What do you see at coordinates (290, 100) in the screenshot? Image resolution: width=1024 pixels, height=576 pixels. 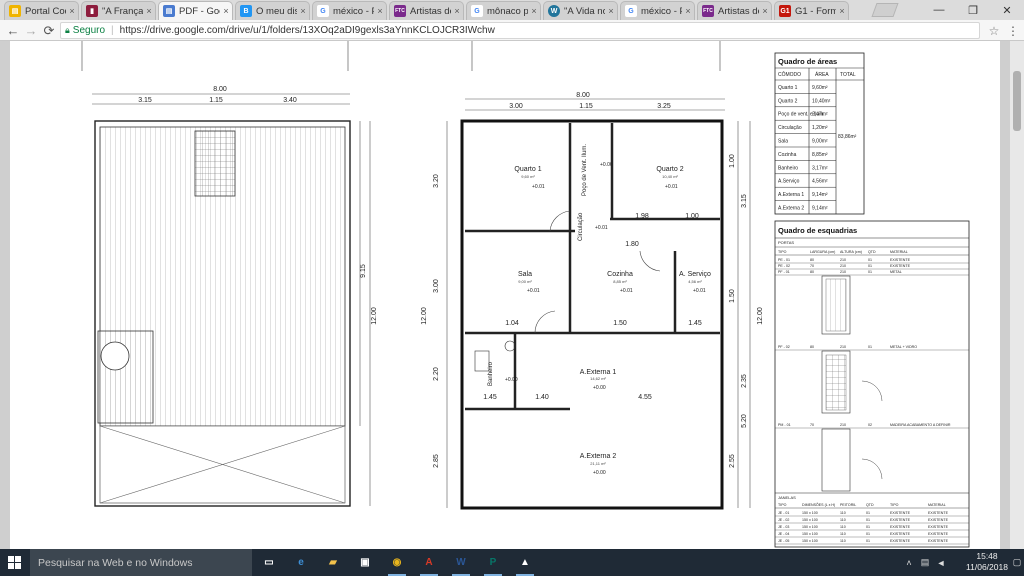 I see `roof-dim-3: 3.40` at bounding box center [290, 100].